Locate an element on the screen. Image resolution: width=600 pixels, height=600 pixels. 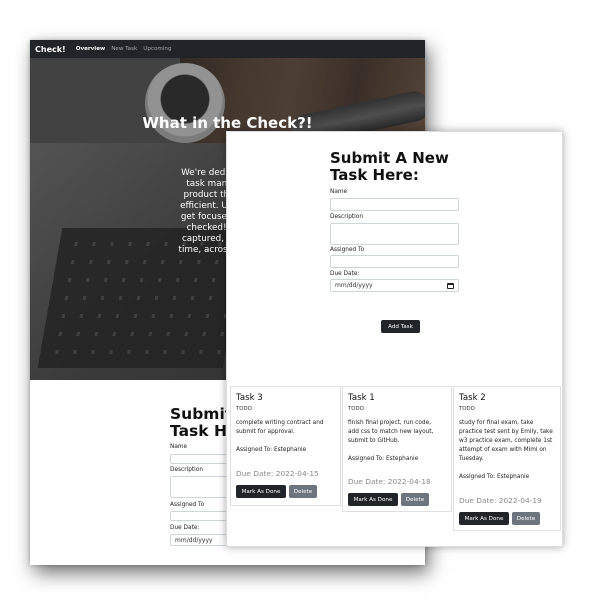
name-label: Name is located at coordinates (339, 192).